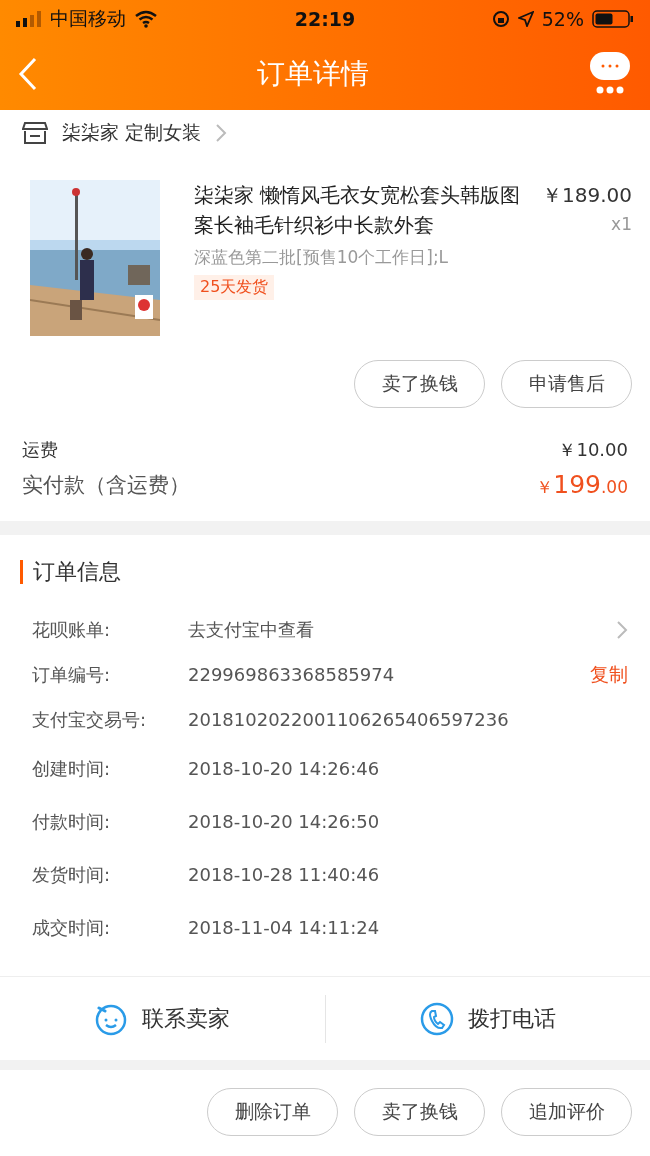 The height and width of the screenshot is (1156, 650). What do you see at coordinates (566, 384) in the screenshot?
I see `action-button: 申请售后` at bounding box center [566, 384].